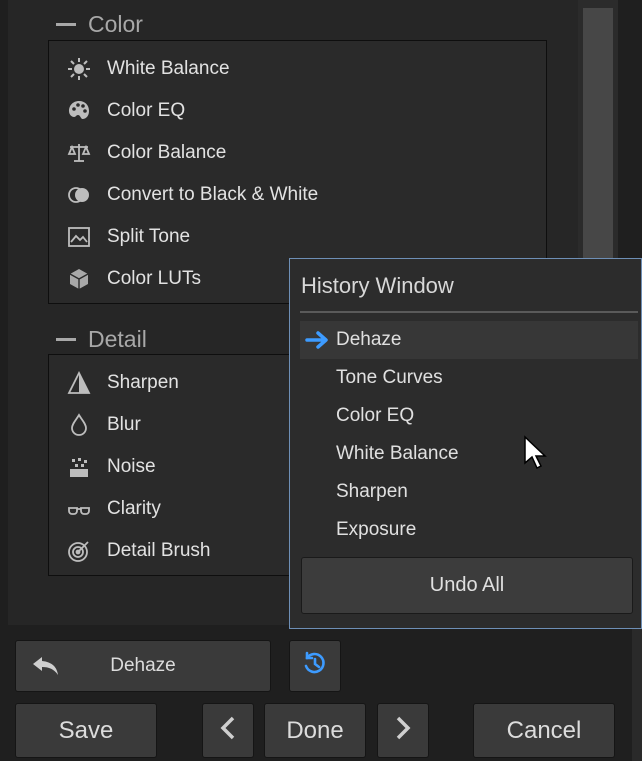  What do you see at coordinates (637, 695) in the screenshot?
I see `background-edge` at bounding box center [637, 695].